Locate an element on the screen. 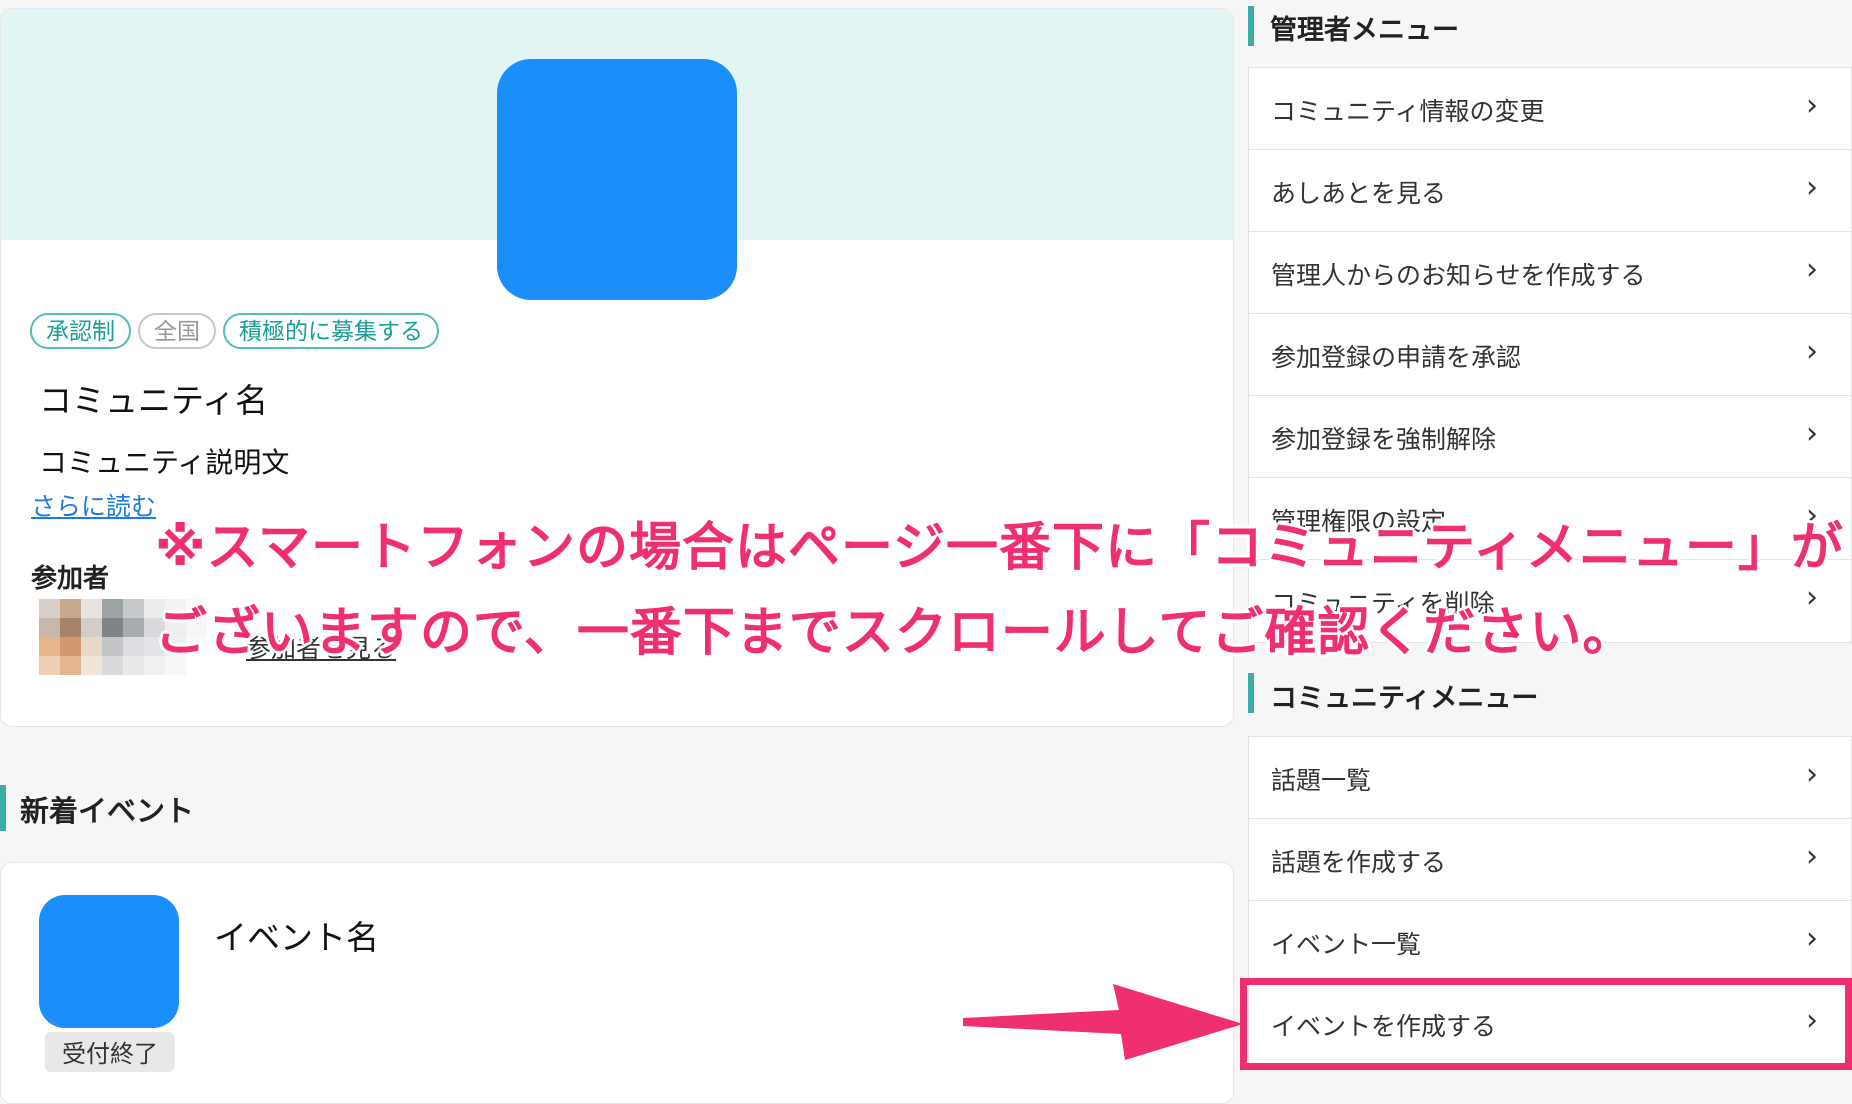  menu-item-label: 管理人からのお知らせを作成する is located at coordinates (1458, 275).